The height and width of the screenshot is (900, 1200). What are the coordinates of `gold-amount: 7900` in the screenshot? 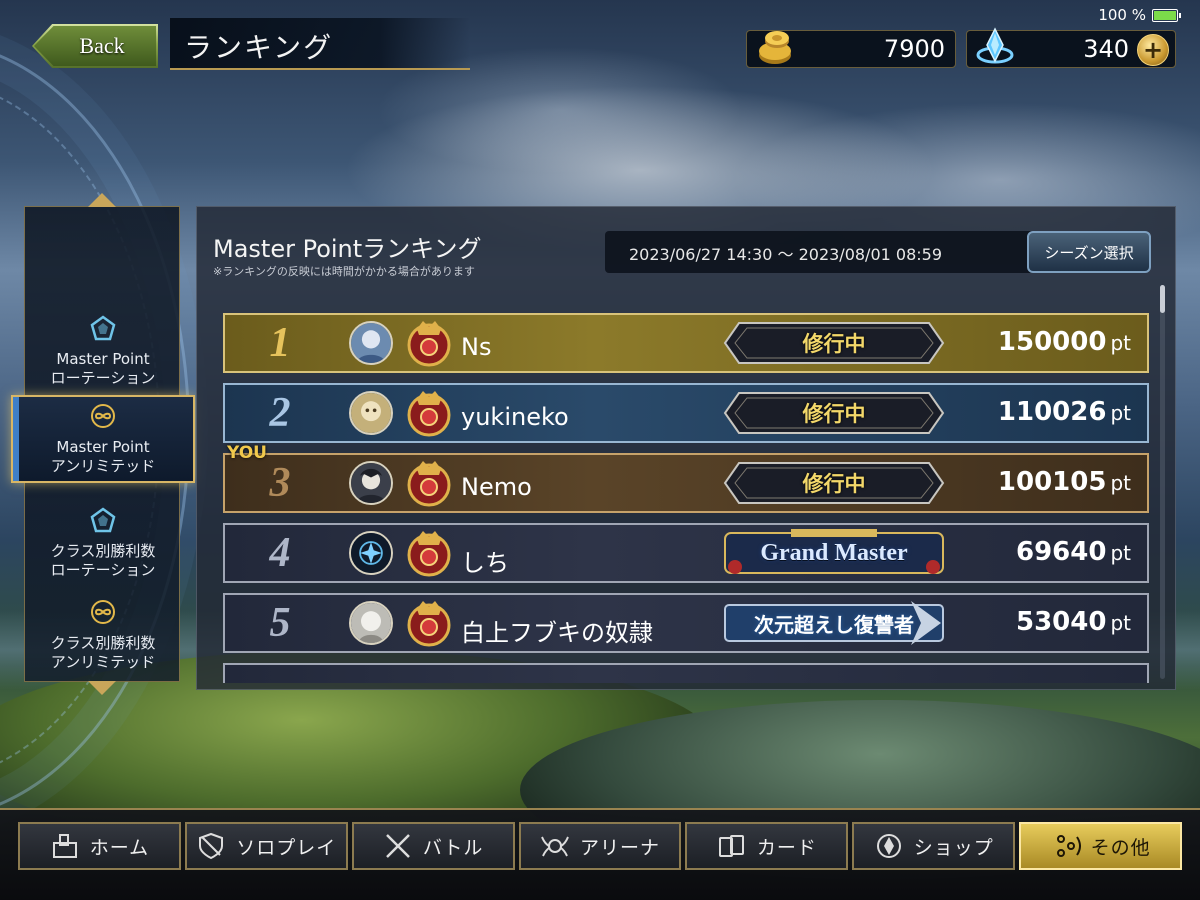 It's located at (914, 49).